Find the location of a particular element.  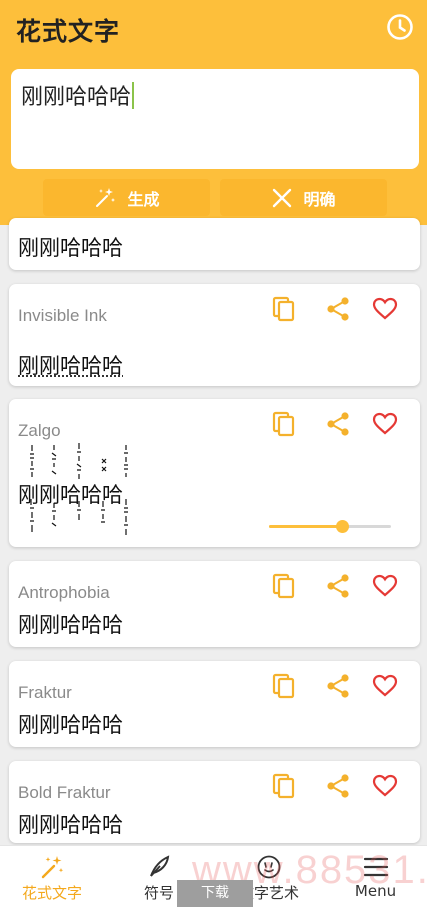

clear-button: 明确 is located at coordinates (303, 197).